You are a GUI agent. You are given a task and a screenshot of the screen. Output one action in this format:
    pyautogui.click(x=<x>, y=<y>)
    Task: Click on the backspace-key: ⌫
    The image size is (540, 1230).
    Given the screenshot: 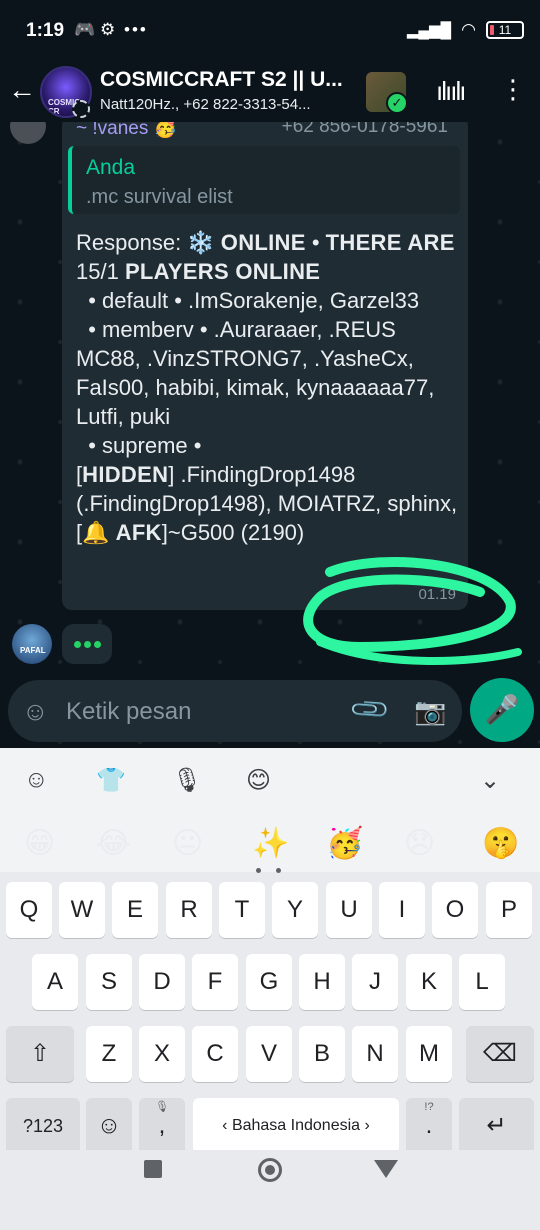 What is the action you would take?
    pyautogui.click(x=500, y=1054)
    